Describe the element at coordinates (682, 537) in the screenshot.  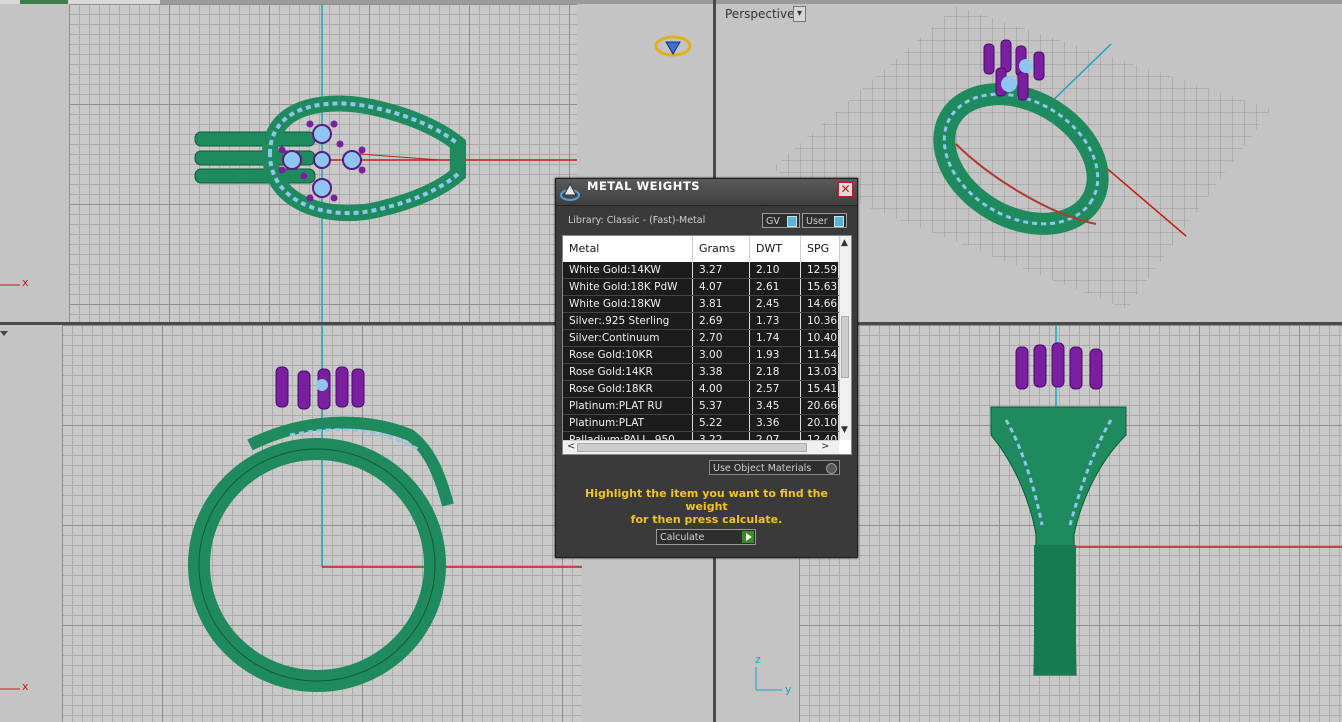
I see `calculate-label: Calculate` at that location.